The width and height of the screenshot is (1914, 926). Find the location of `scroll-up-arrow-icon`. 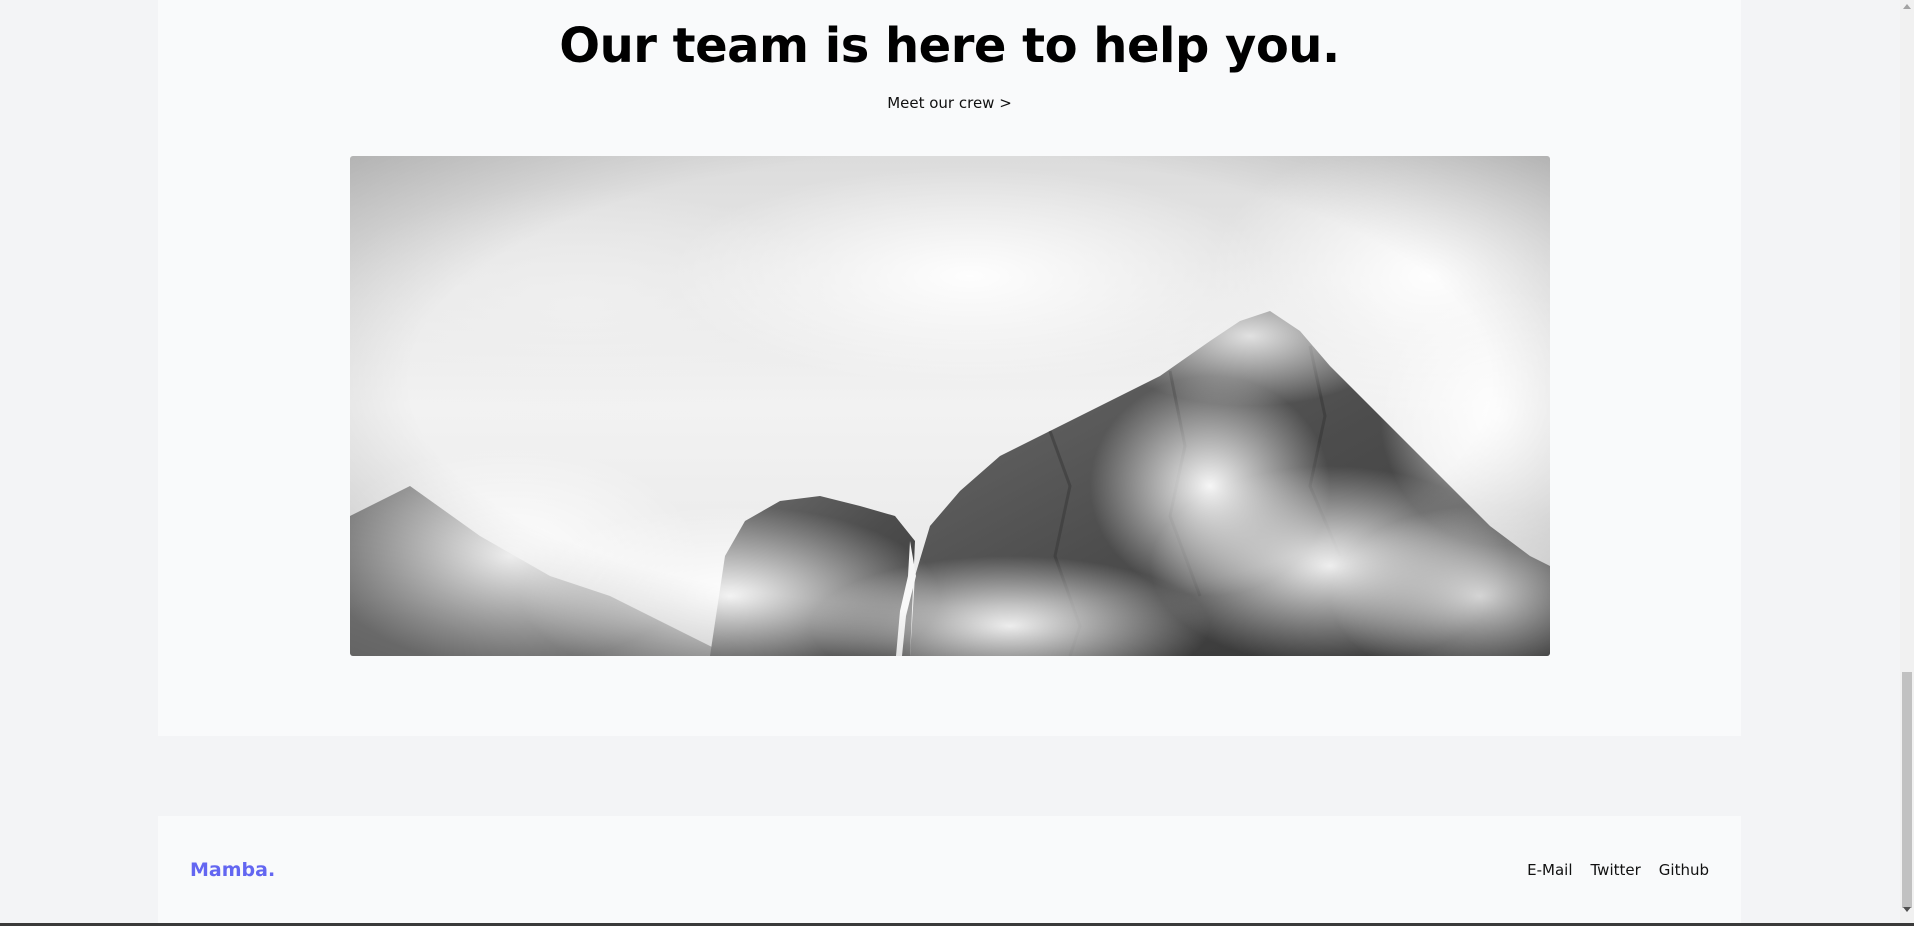

scroll-up-arrow-icon is located at coordinates (1907, 6).